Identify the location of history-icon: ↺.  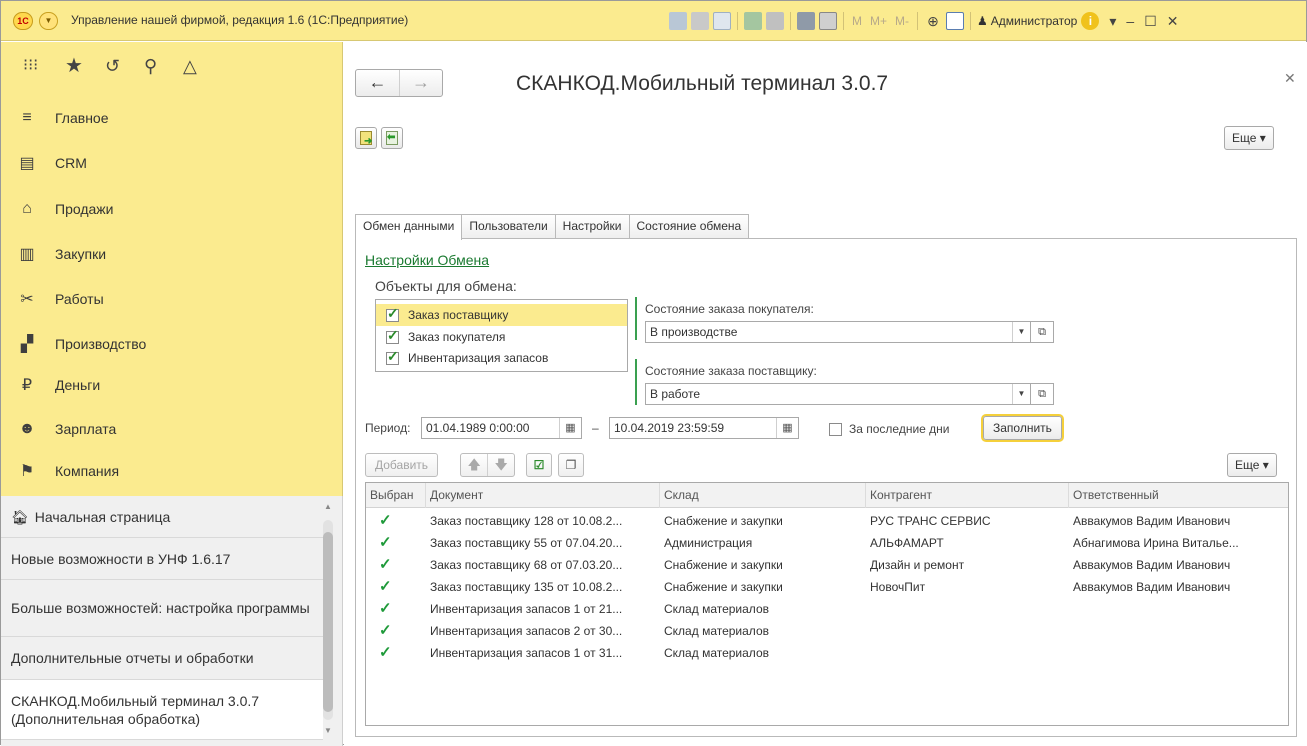
(112, 66).